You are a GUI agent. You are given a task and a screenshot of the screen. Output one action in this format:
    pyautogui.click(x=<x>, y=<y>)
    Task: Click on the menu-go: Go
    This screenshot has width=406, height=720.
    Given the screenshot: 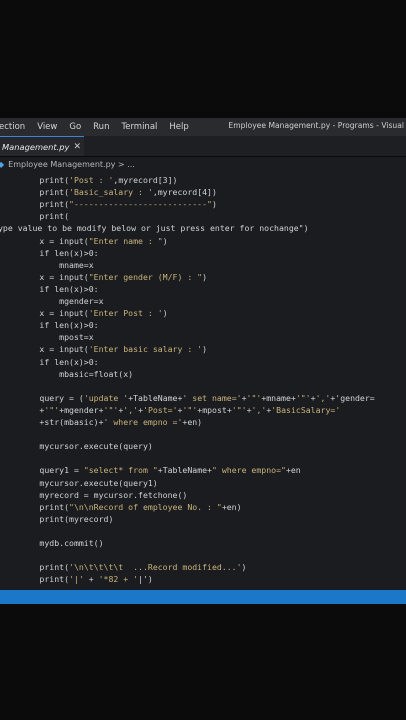 What is the action you would take?
    pyautogui.click(x=75, y=127)
    